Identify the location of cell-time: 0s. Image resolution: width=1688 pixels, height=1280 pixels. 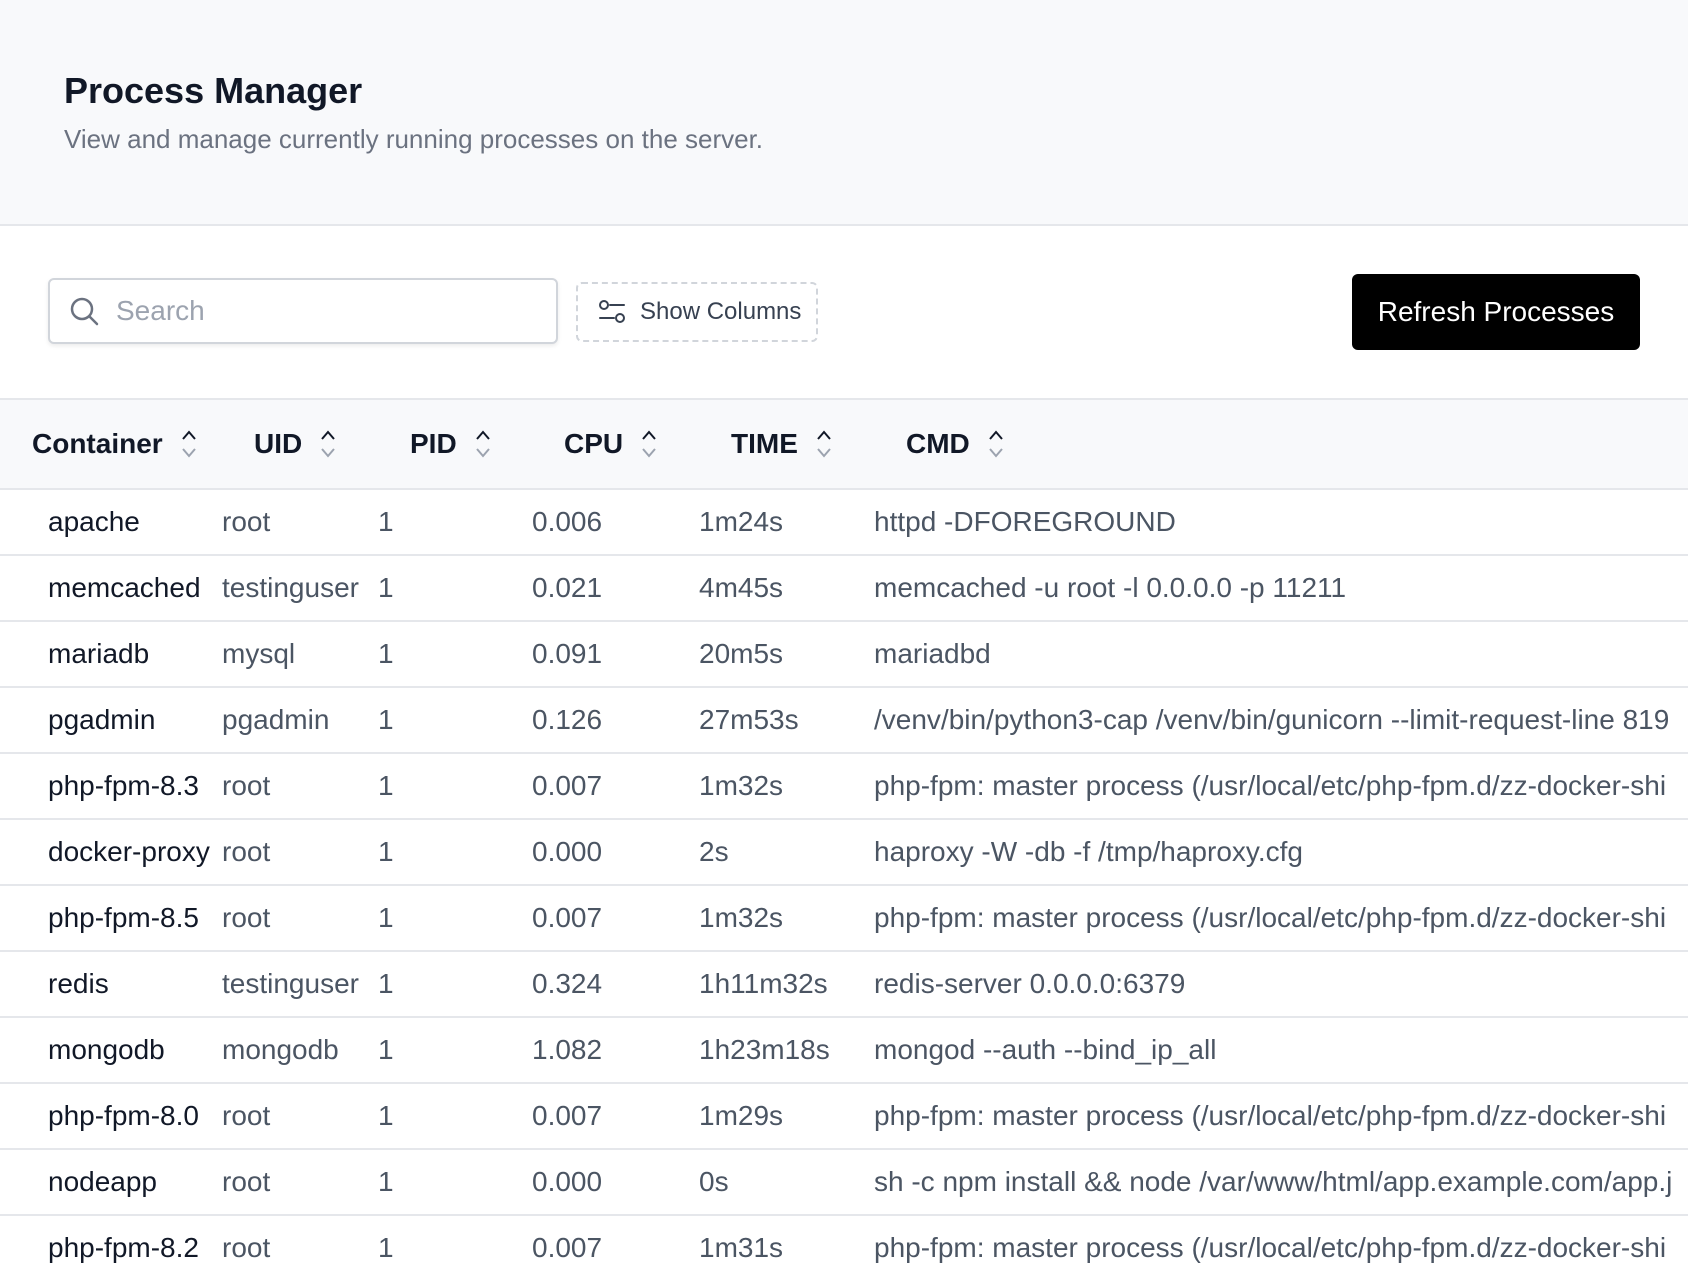
(714, 1181).